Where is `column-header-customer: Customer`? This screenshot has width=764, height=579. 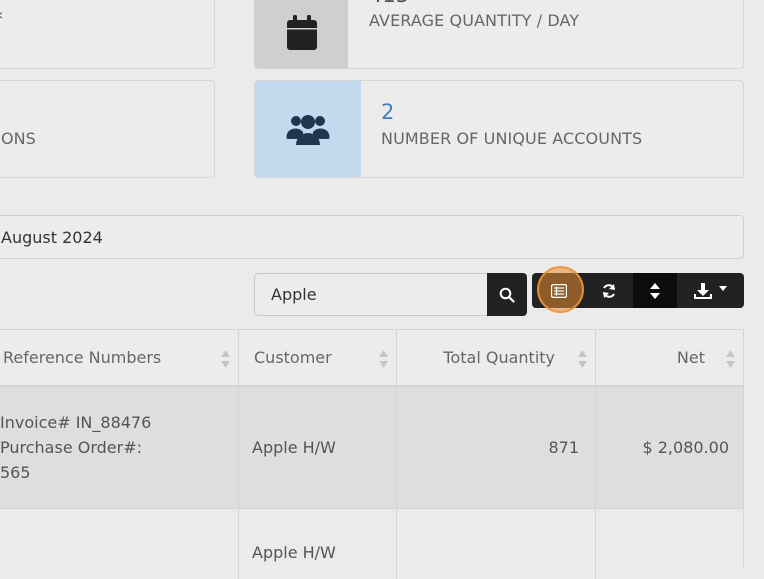 column-header-customer: Customer is located at coordinates (318, 357).